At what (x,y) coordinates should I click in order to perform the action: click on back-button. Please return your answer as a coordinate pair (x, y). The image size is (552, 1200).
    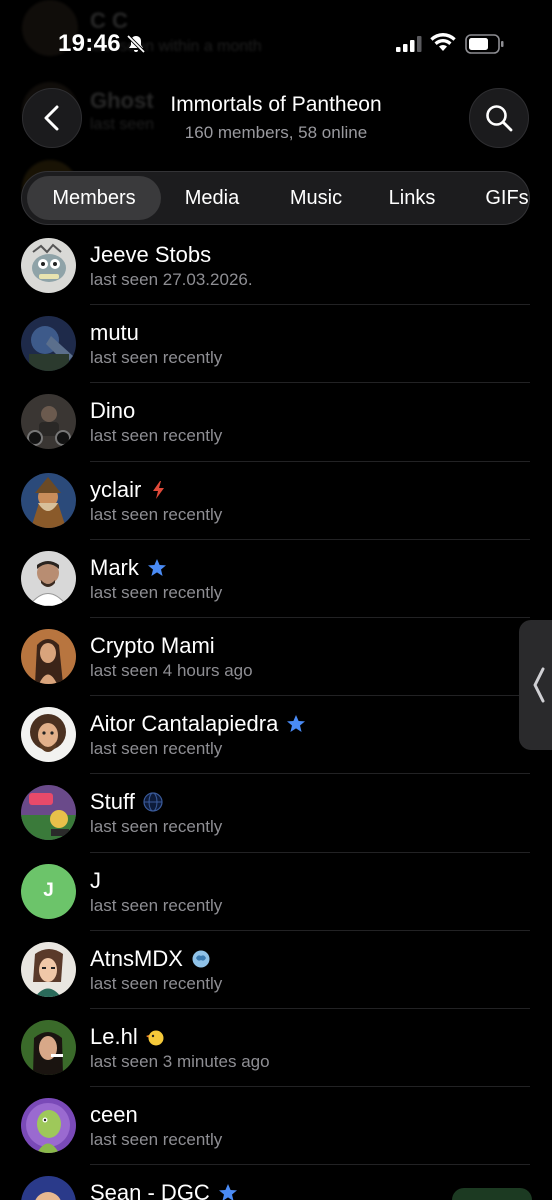
    Looking at the image, I should click on (52, 118).